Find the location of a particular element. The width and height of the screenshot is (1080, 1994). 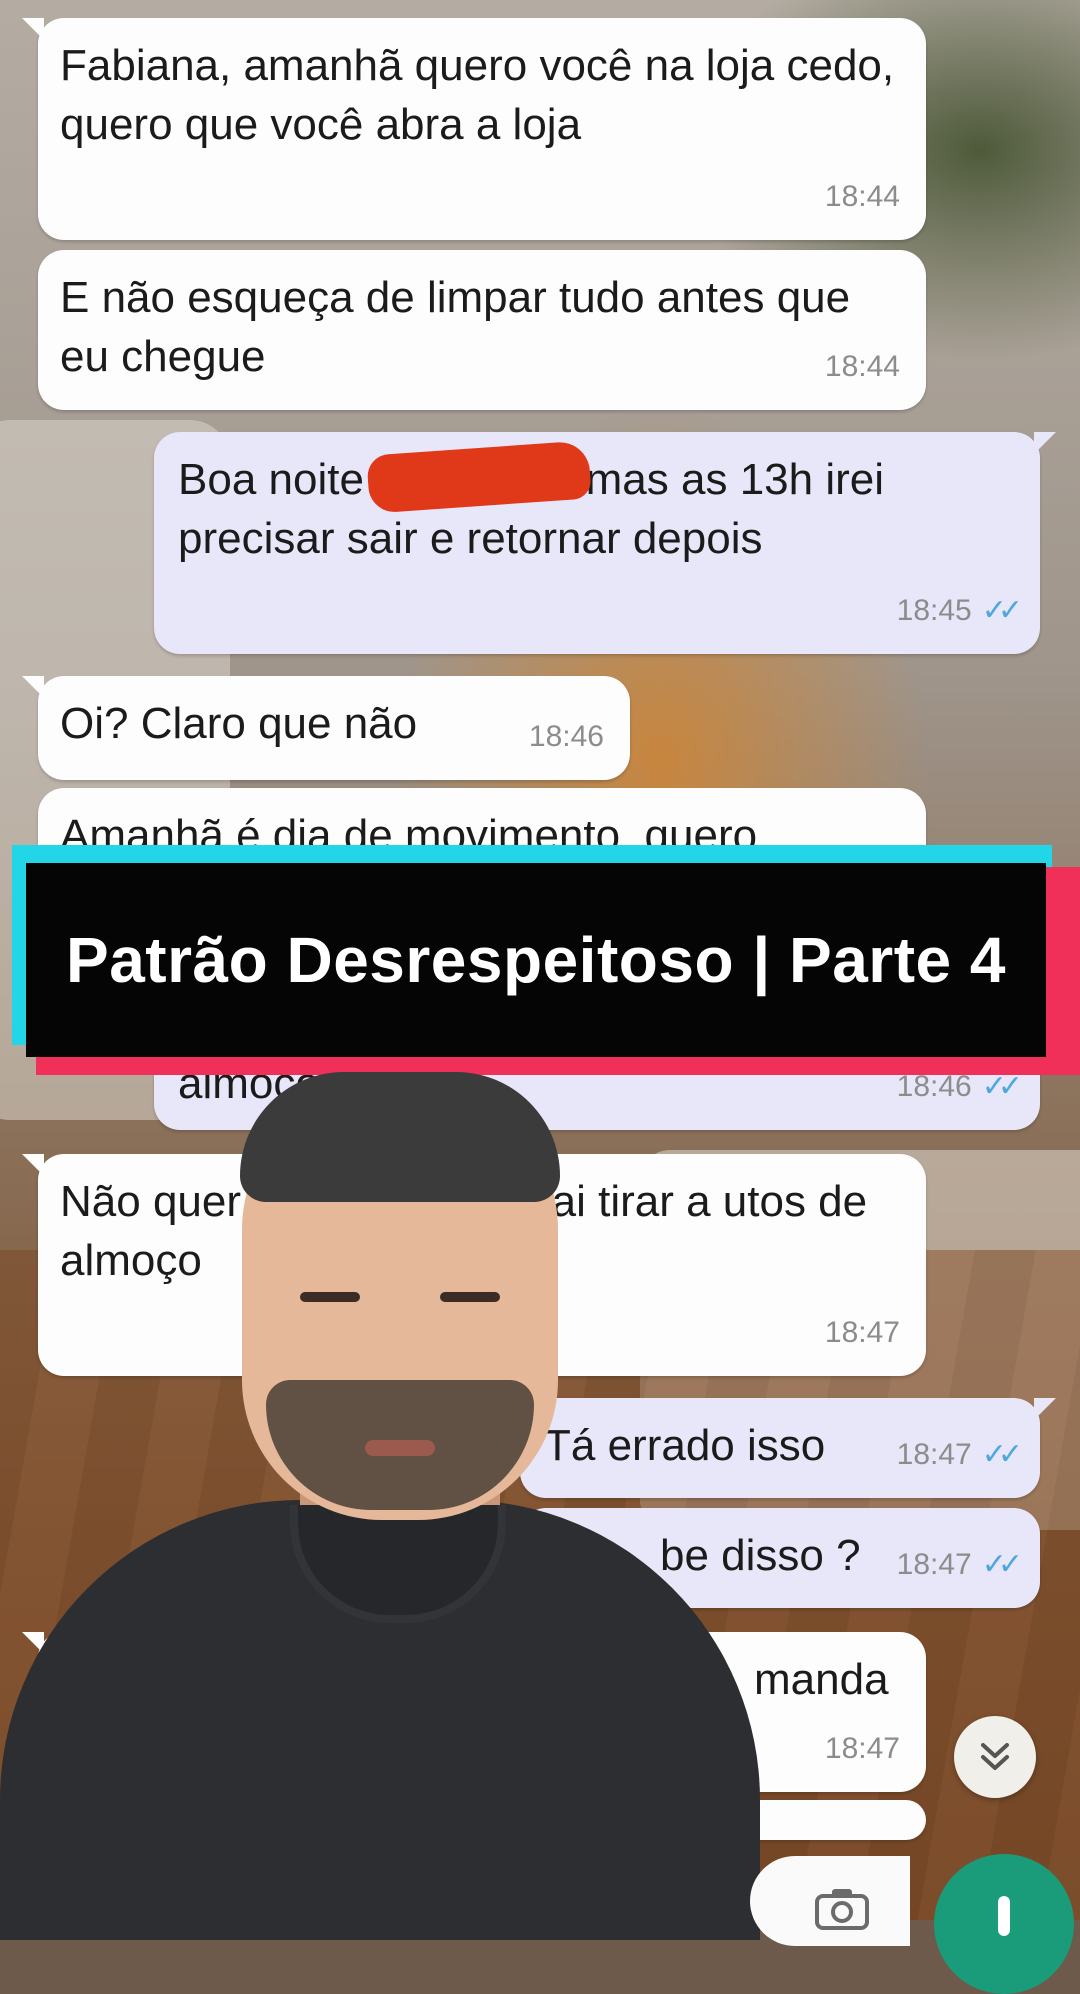

mic-button is located at coordinates (1004, 1924).